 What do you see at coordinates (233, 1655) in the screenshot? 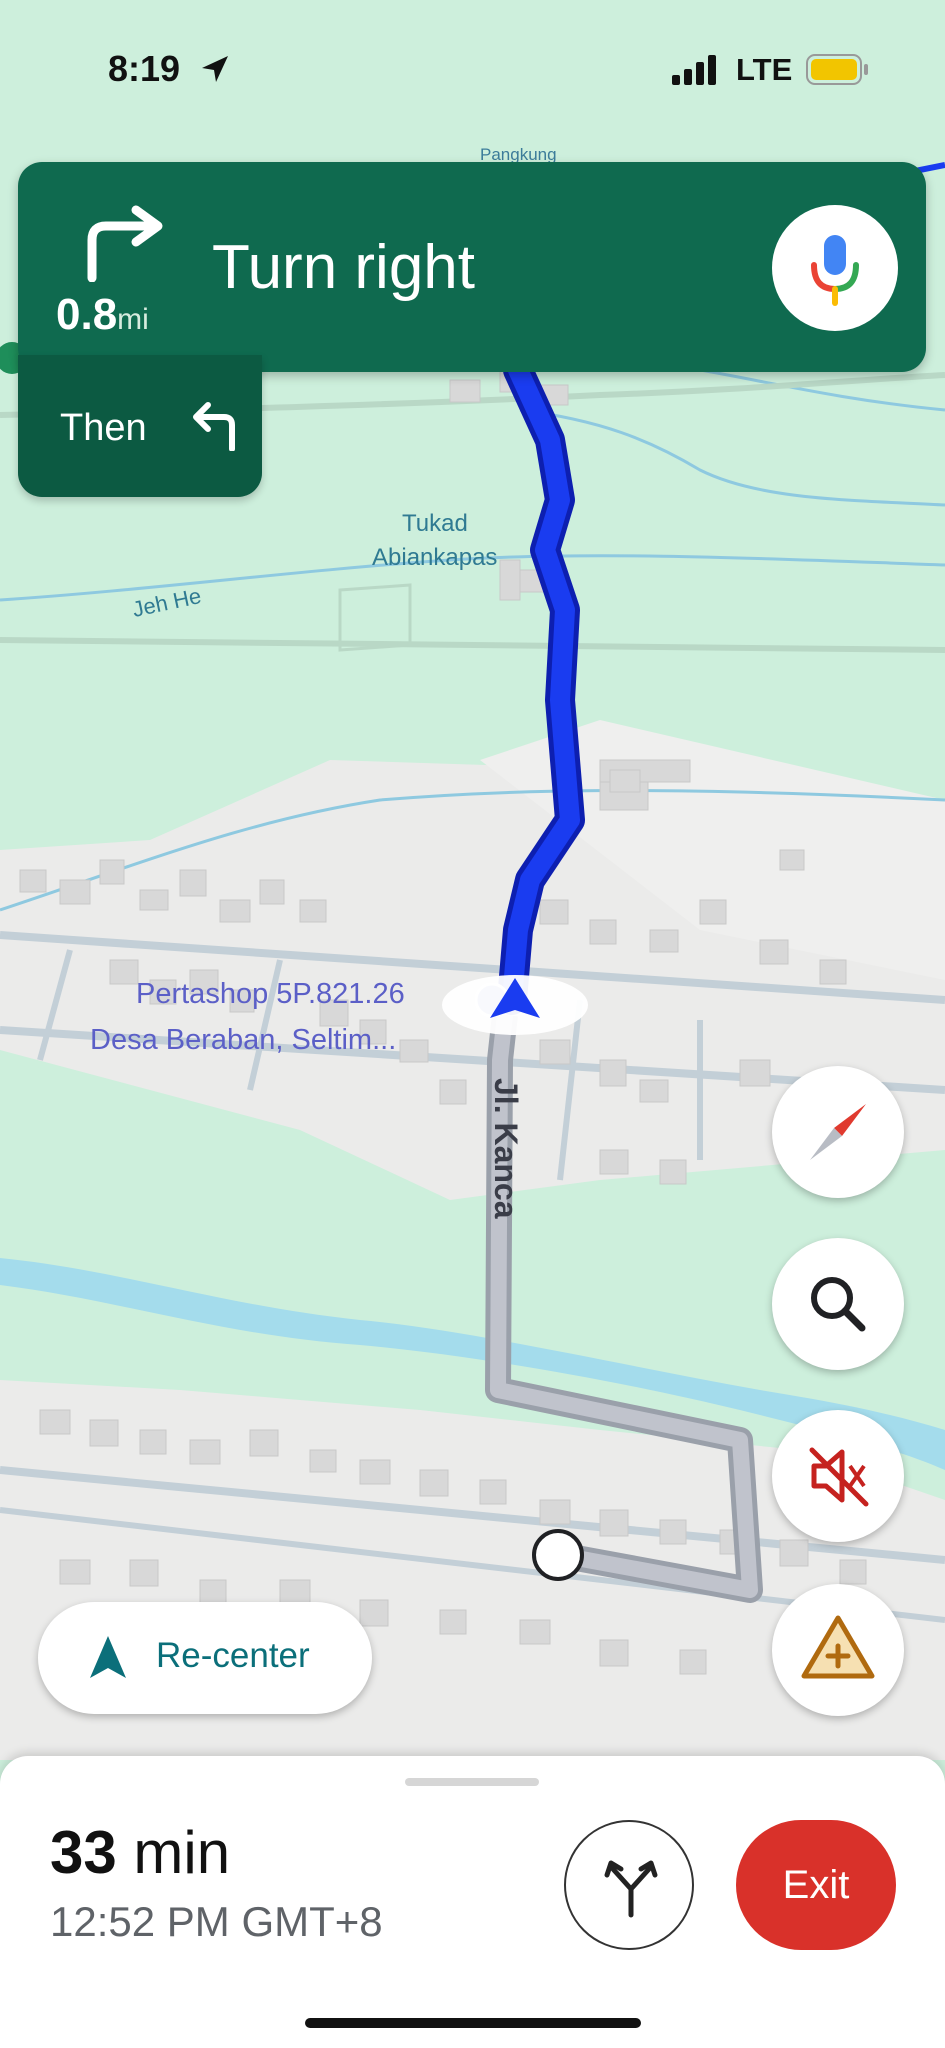
I see `recenter-label: Re-center` at bounding box center [233, 1655].